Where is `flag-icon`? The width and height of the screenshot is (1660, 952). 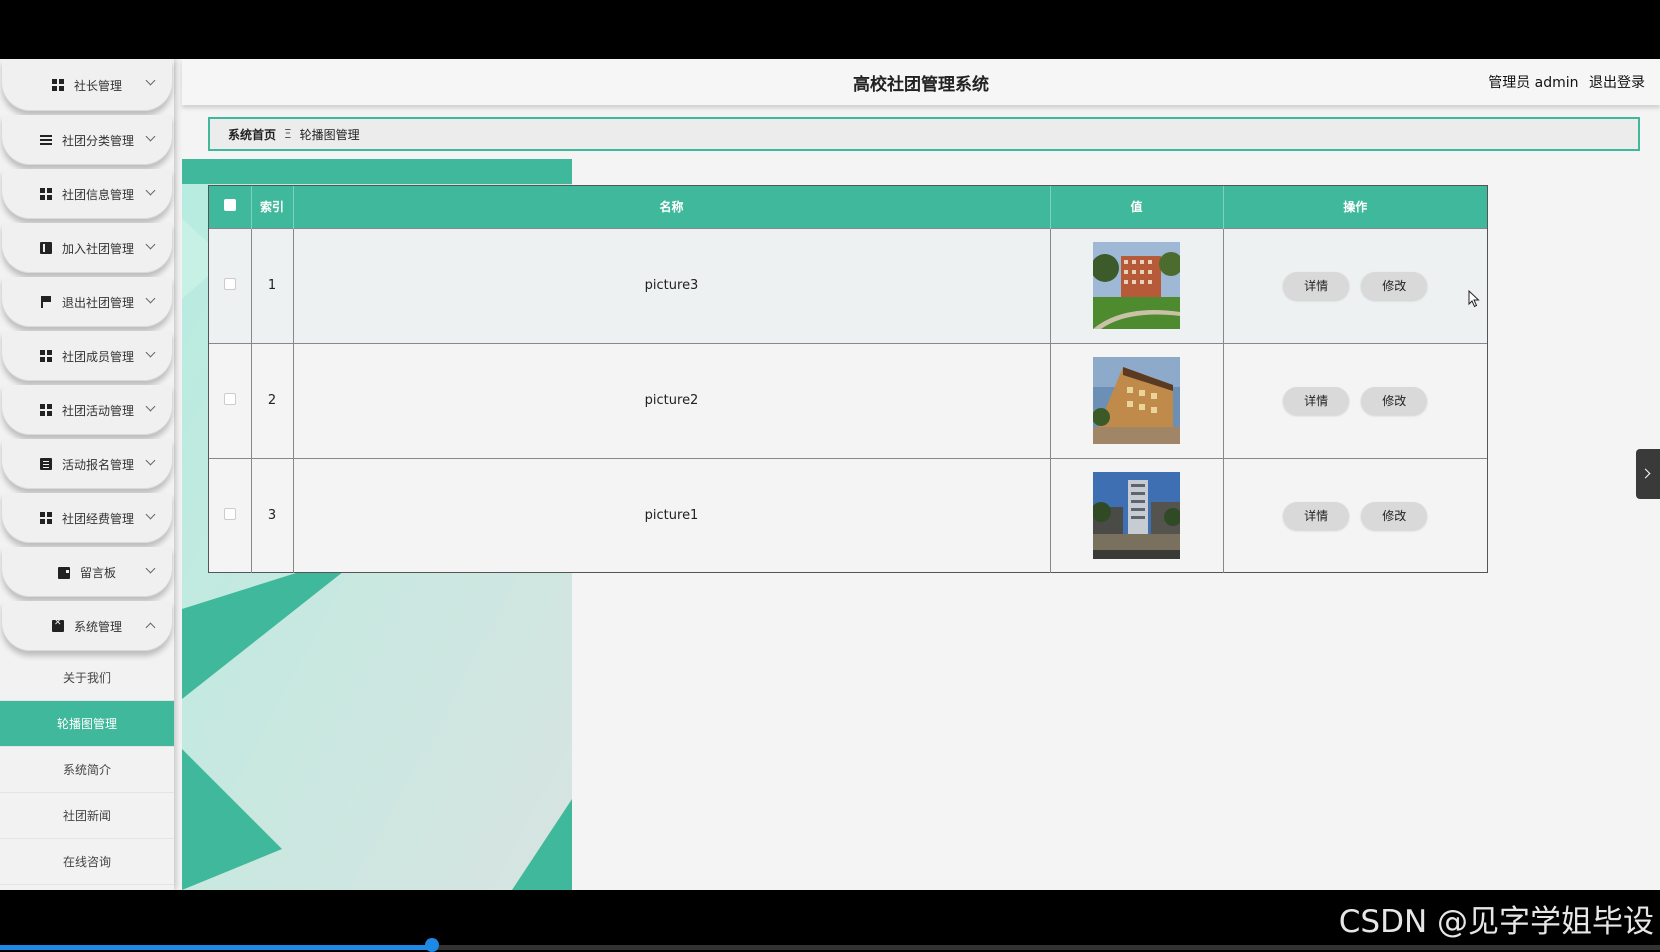
flag-icon is located at coordinates (46, 302).